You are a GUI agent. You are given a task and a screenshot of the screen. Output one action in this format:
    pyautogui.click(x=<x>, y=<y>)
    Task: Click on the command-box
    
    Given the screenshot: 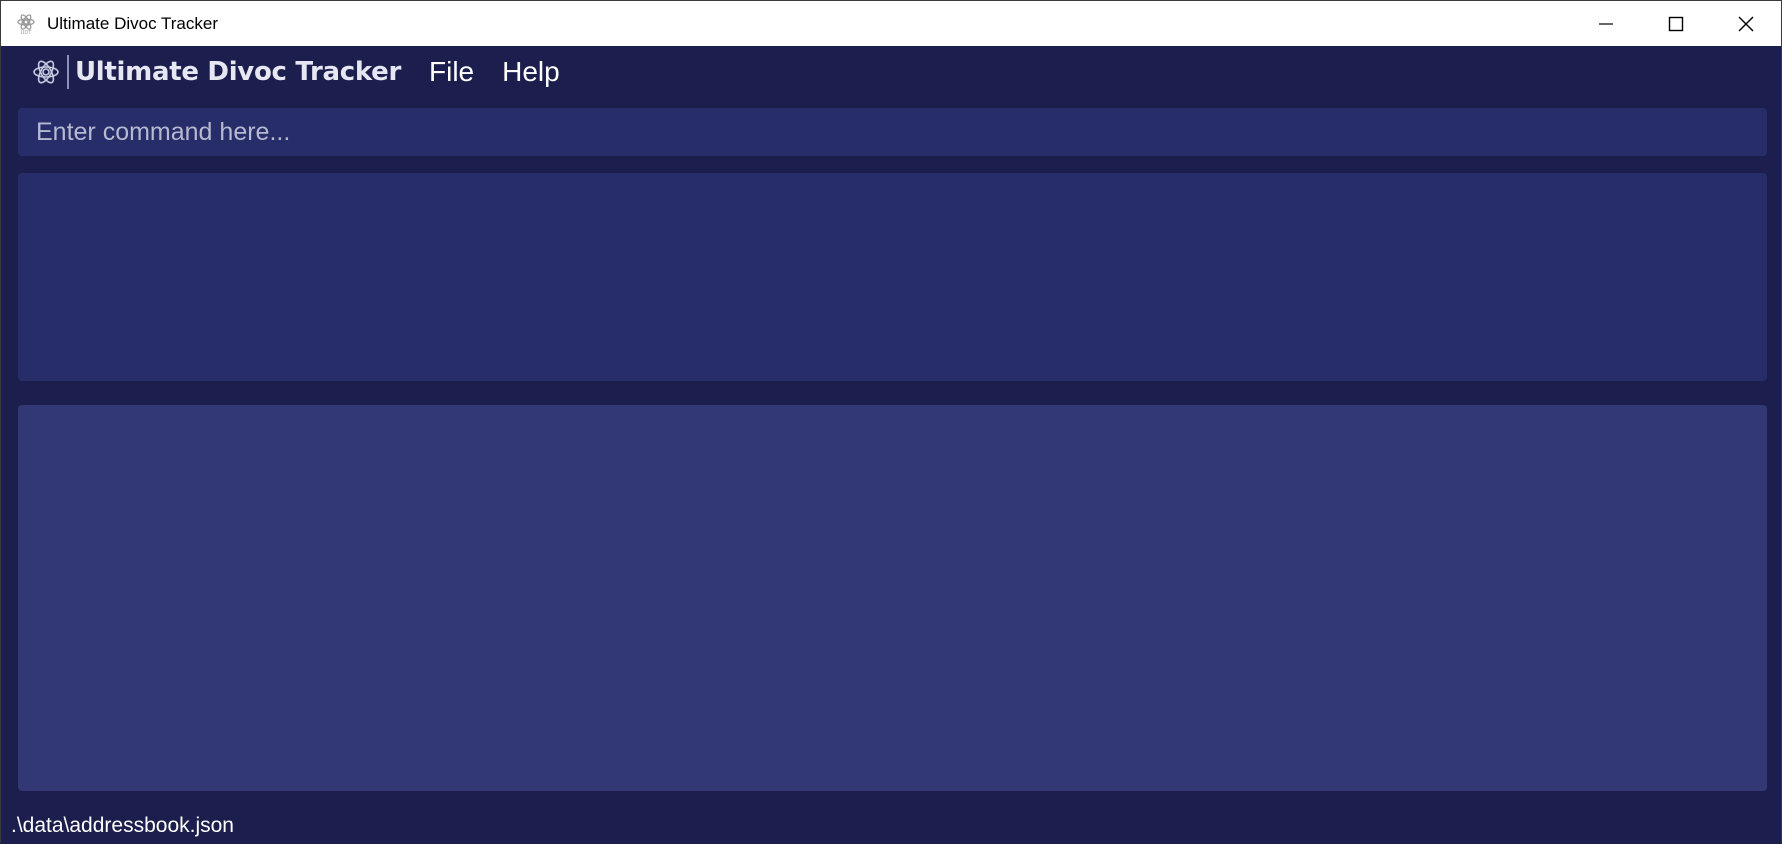 What is the action you would take?
    pyautogui.click(x=892, y=132)
    